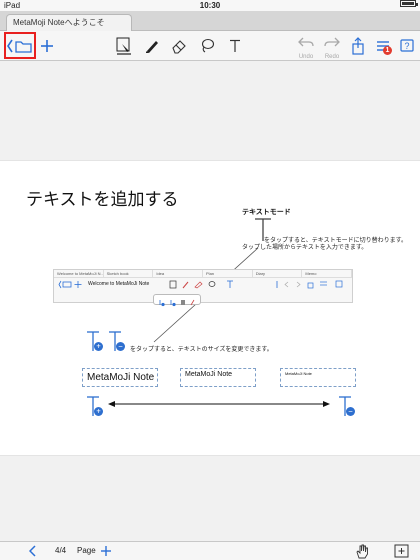 The width and height of the screenshot is (420, 560). Describe the element at coordinates (219, 404) in the screenshot. I see `double-arrow` at that location.